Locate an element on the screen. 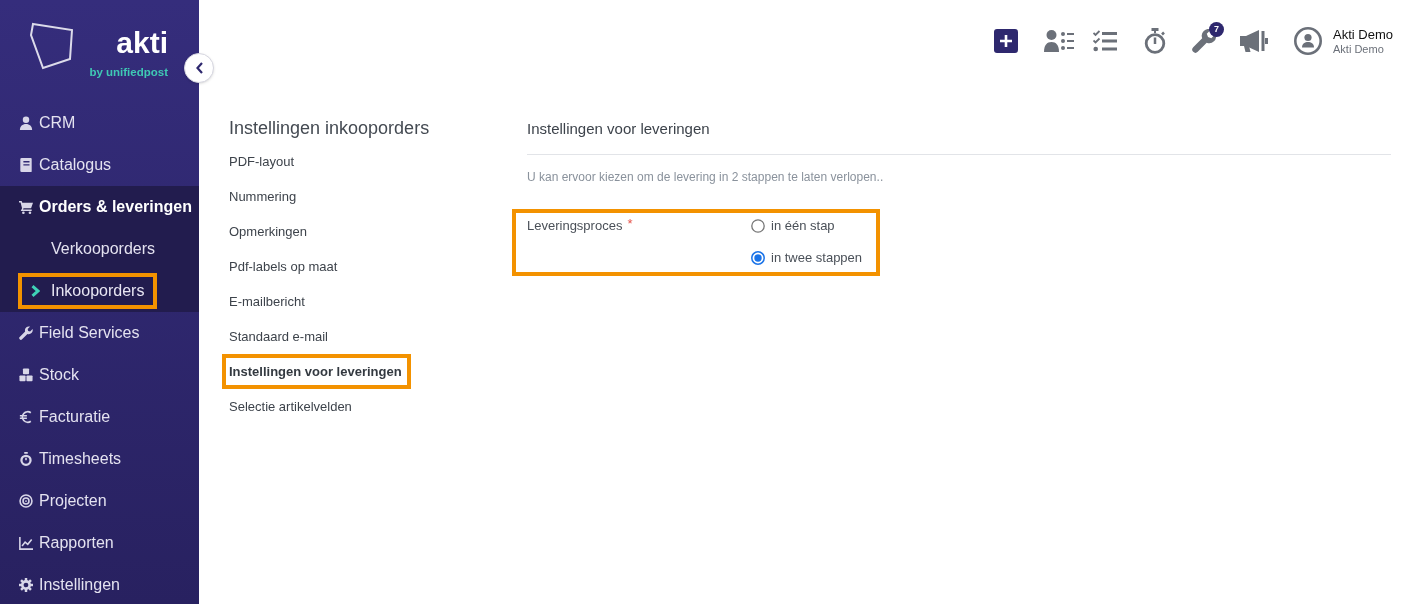 The height and width of the screenshot is (604, 1404). sidebar-item: Rapporten is located at coordinates (99, 543).